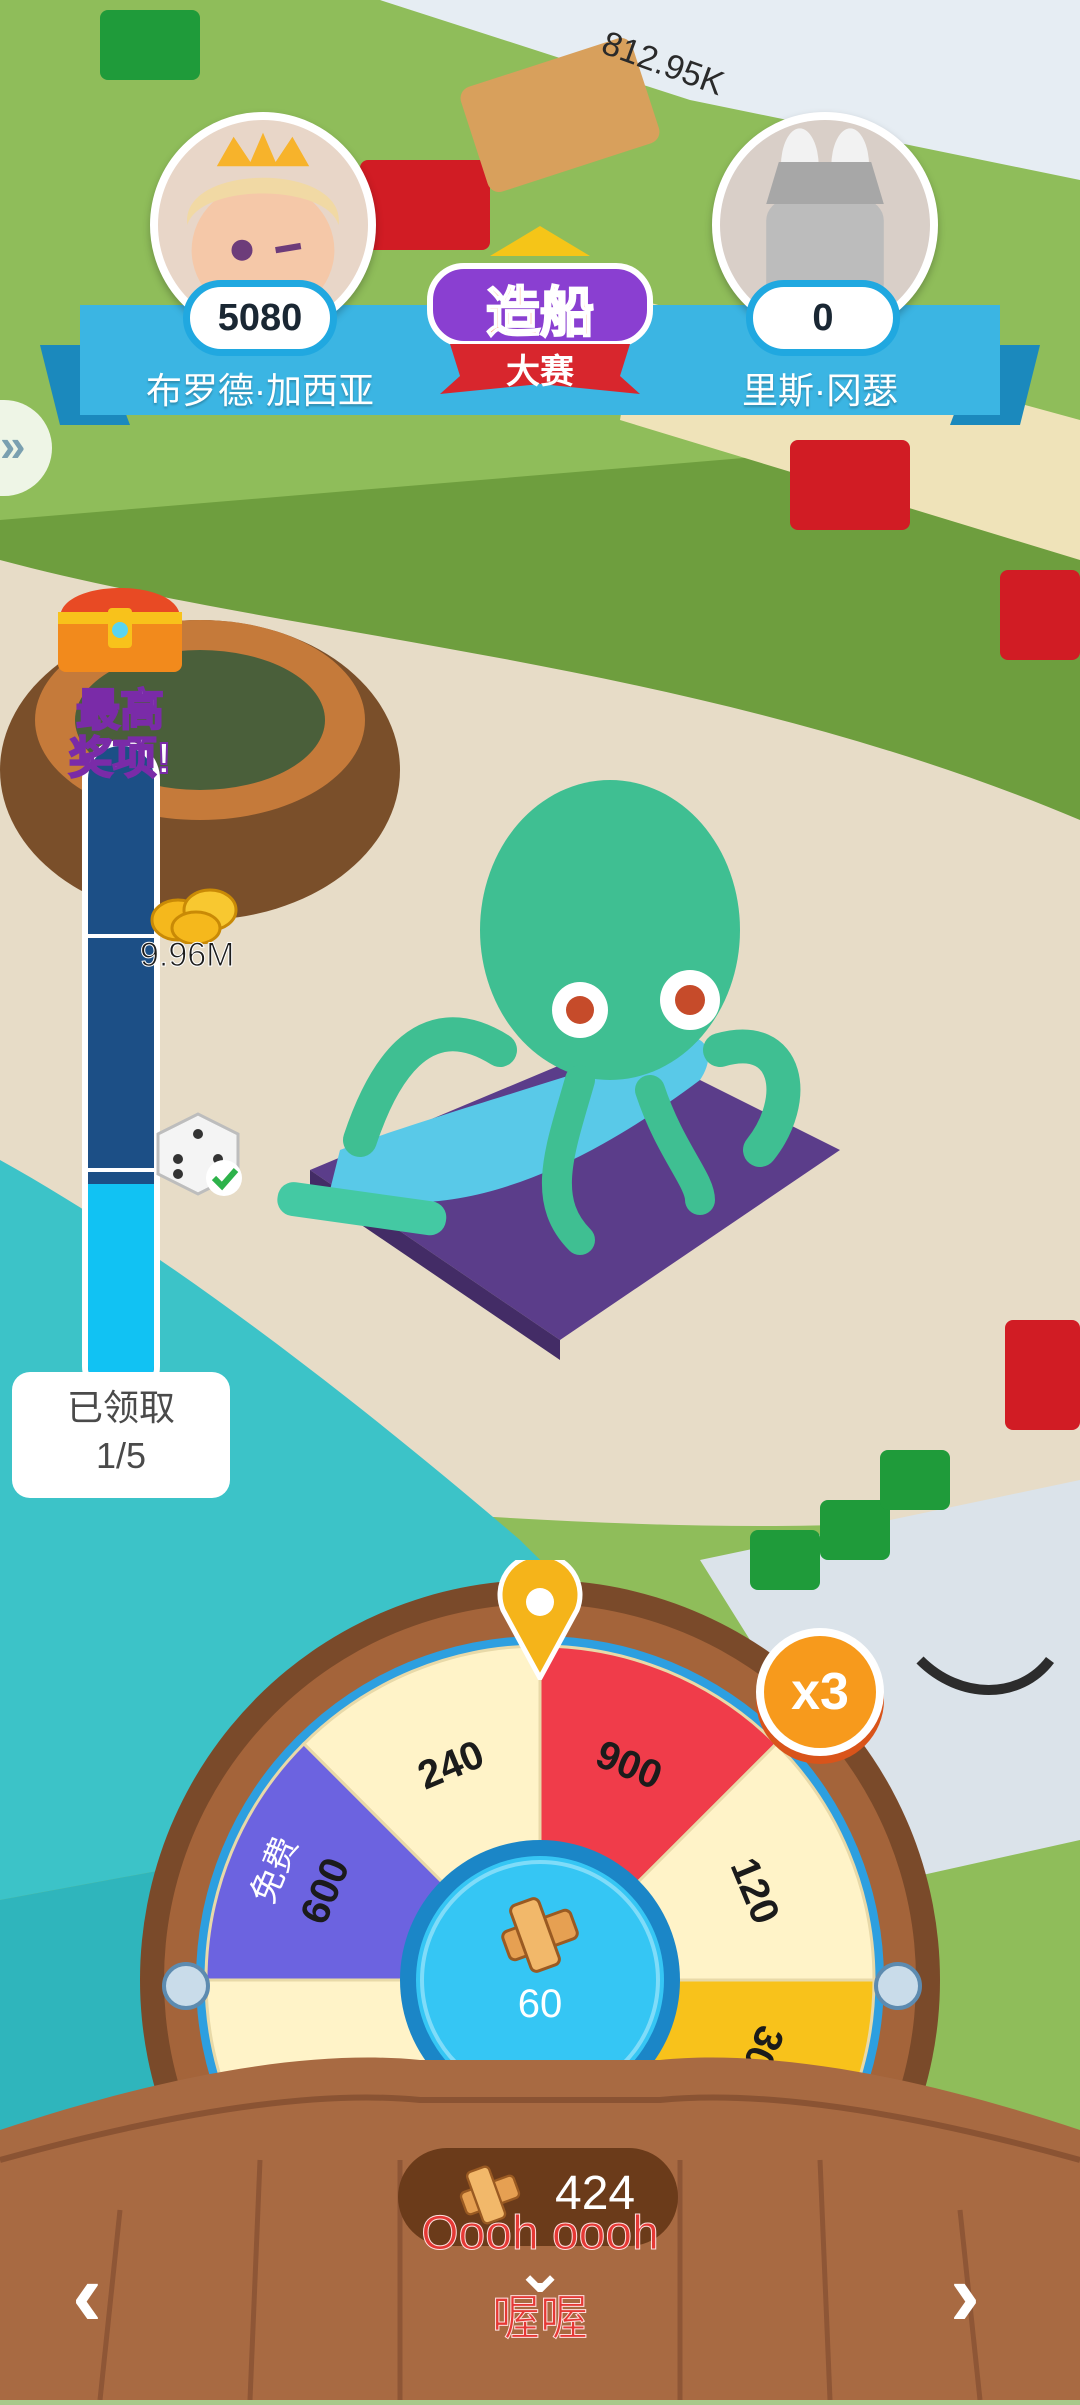 This screenshot has width=1080, height=2405. I want to click on wood-planks-icon, so click(540, 1935).